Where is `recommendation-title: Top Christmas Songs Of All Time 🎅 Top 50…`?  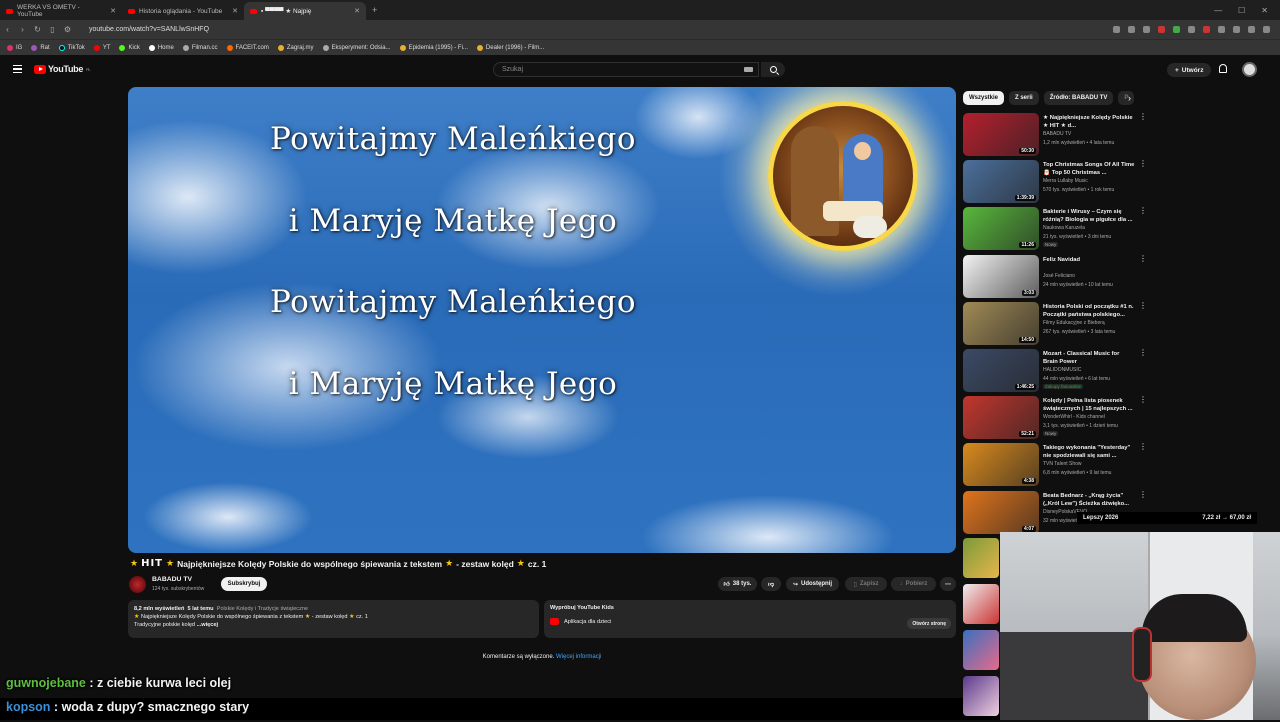
recommendation-title: Top Christmas Songs Of All Time 🎅 Top 50… is located at coordinates (1089, 169).